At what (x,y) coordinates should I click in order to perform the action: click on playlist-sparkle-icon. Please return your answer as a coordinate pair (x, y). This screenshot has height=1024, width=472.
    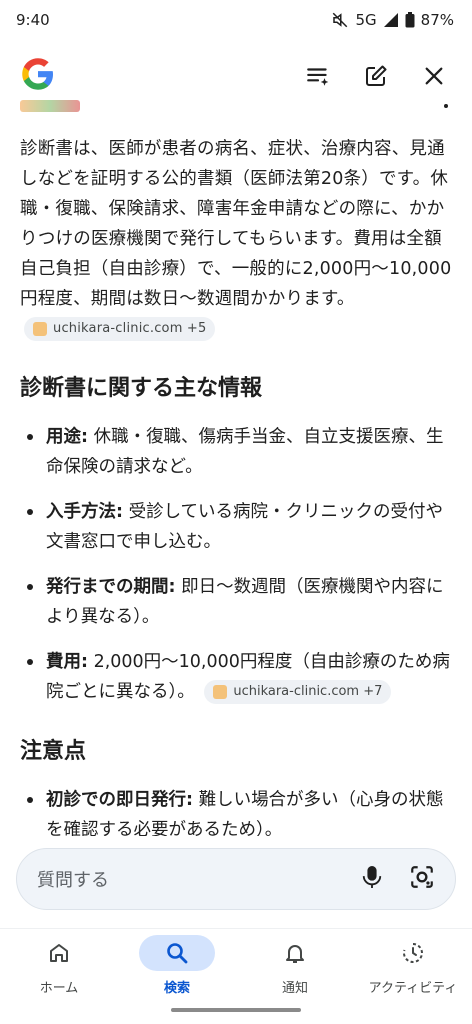
    Looking at the image, I should click on (318, 76).